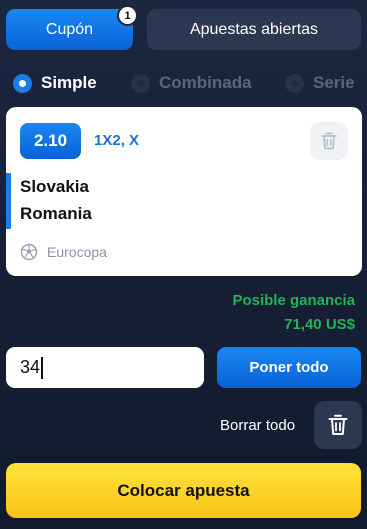  I want to click on league-row: Eurocopa, so click(63, 252).